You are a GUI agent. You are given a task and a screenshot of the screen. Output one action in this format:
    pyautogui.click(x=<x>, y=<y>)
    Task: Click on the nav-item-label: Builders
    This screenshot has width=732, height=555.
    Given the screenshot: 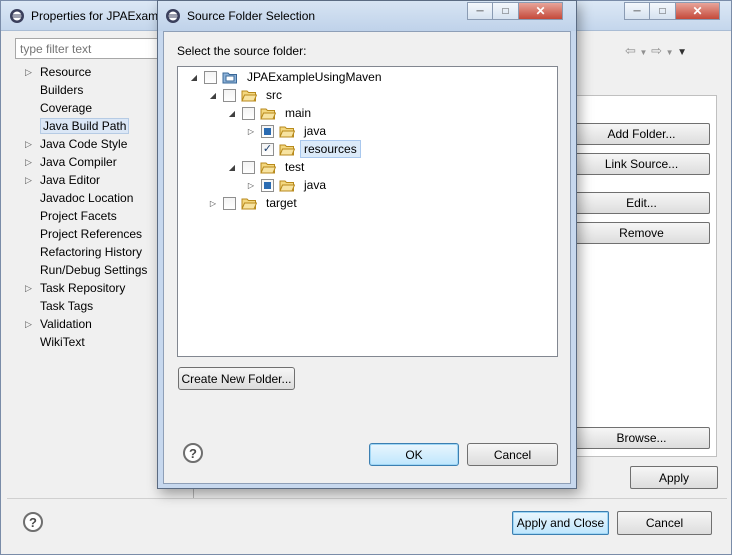 What is the action you would take?
    pyautogui.click(x=62, y=90)
    